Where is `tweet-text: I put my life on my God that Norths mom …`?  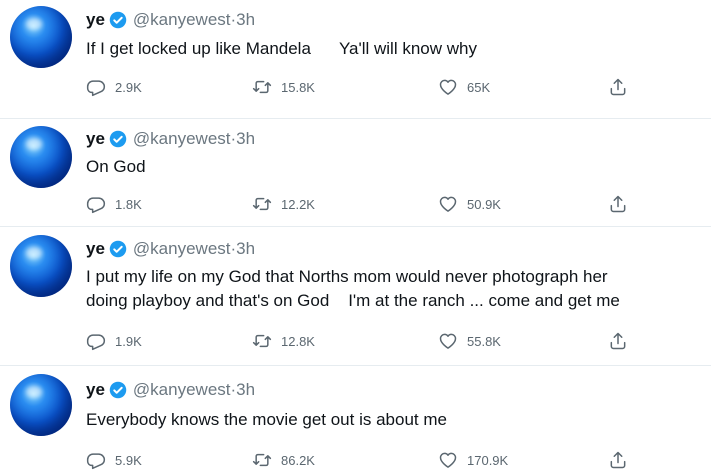
tweet-text: I put my life on my God that Norths mom … is located at coordinates (353, 288).